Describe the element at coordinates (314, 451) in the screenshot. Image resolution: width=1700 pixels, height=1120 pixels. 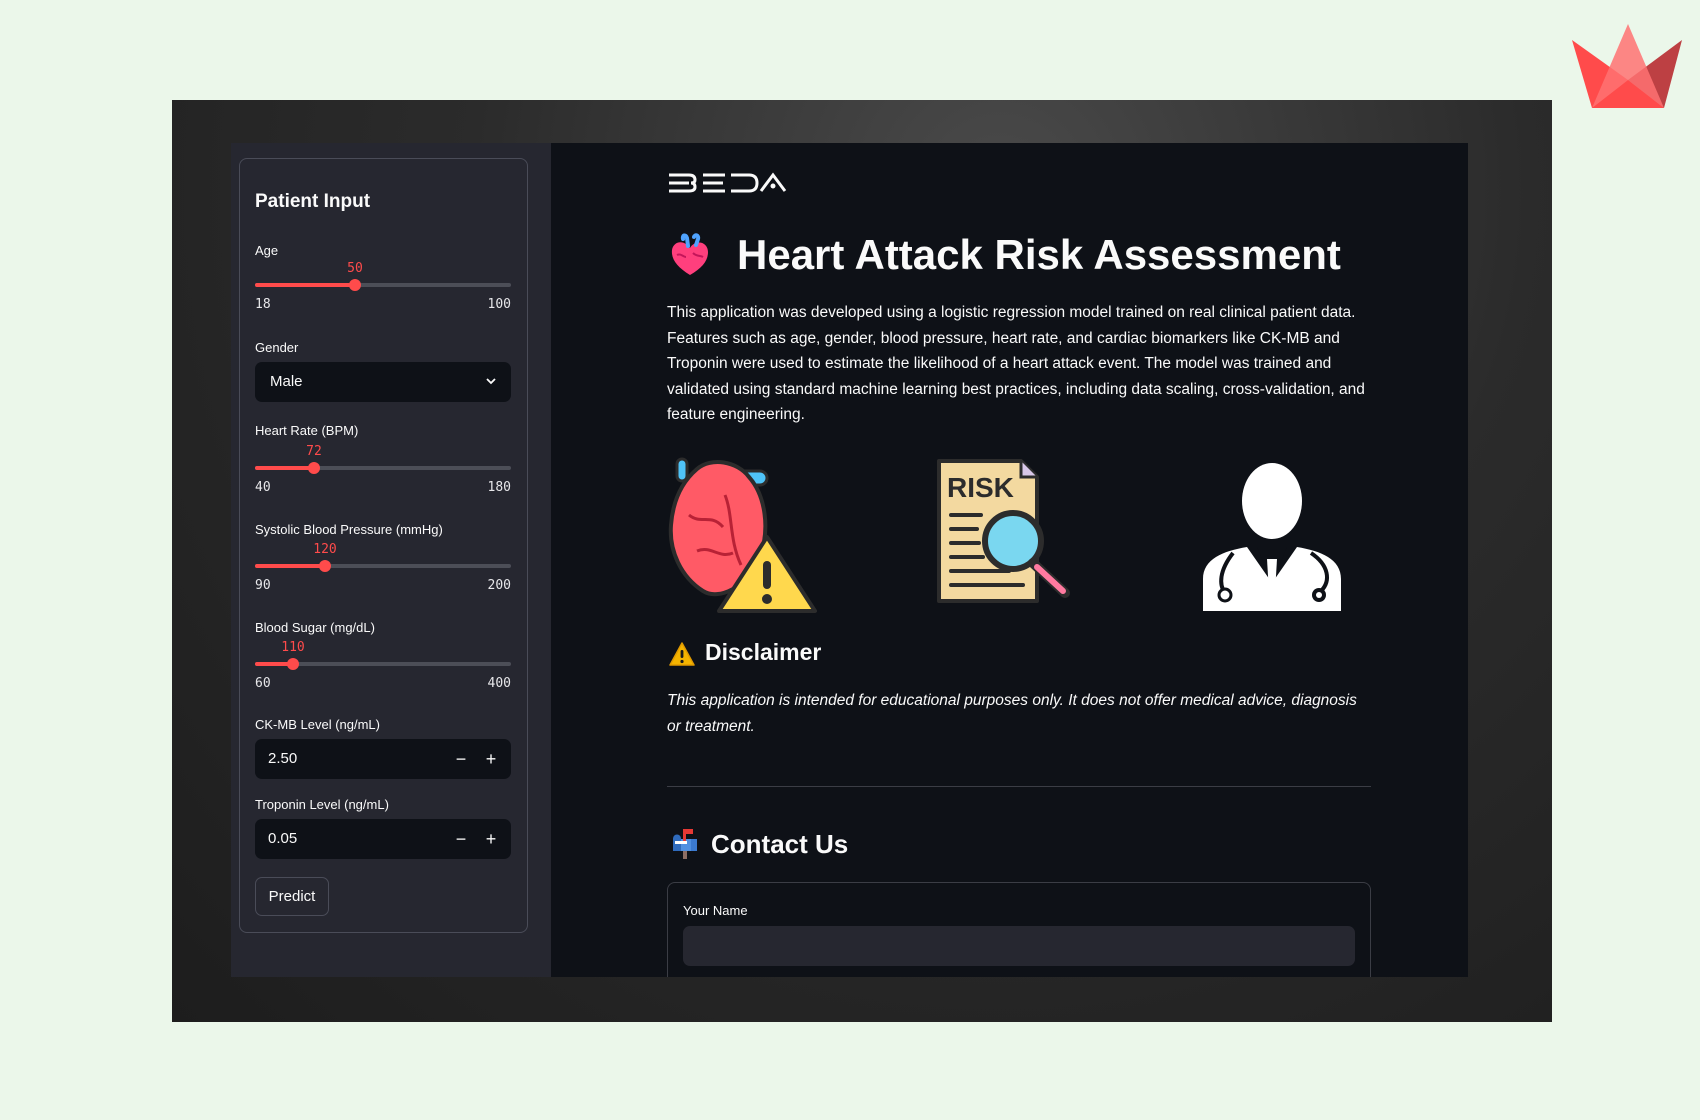
I see `slider-value: 72` at that location.